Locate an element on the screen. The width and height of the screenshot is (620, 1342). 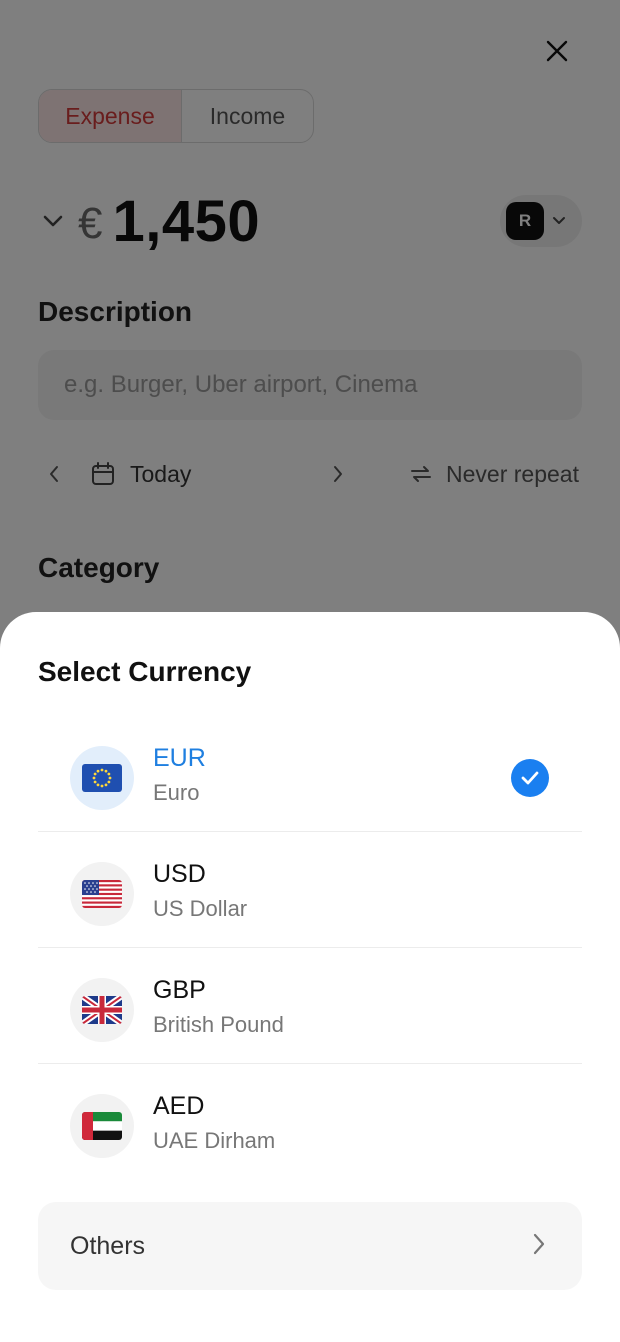
others-button: Others is located at coordinates (310, 1246).